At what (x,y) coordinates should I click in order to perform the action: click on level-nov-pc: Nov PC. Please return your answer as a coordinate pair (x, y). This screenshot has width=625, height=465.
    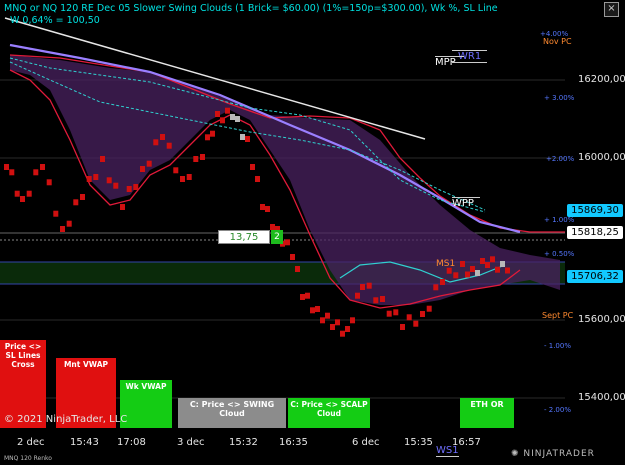
    Looking at the image, I should click on (557, 41).